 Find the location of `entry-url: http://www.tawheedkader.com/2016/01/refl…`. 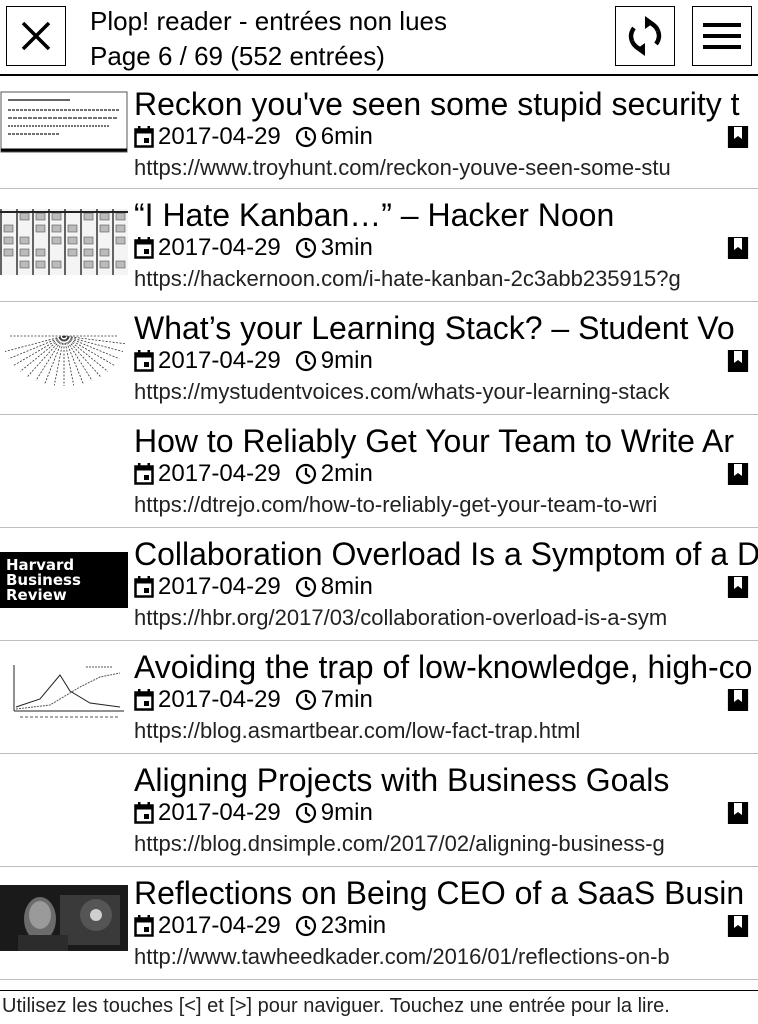

entry-url: http://www.tawheedkader.com/2016/01/refl… is located at coordinates (402, 956).